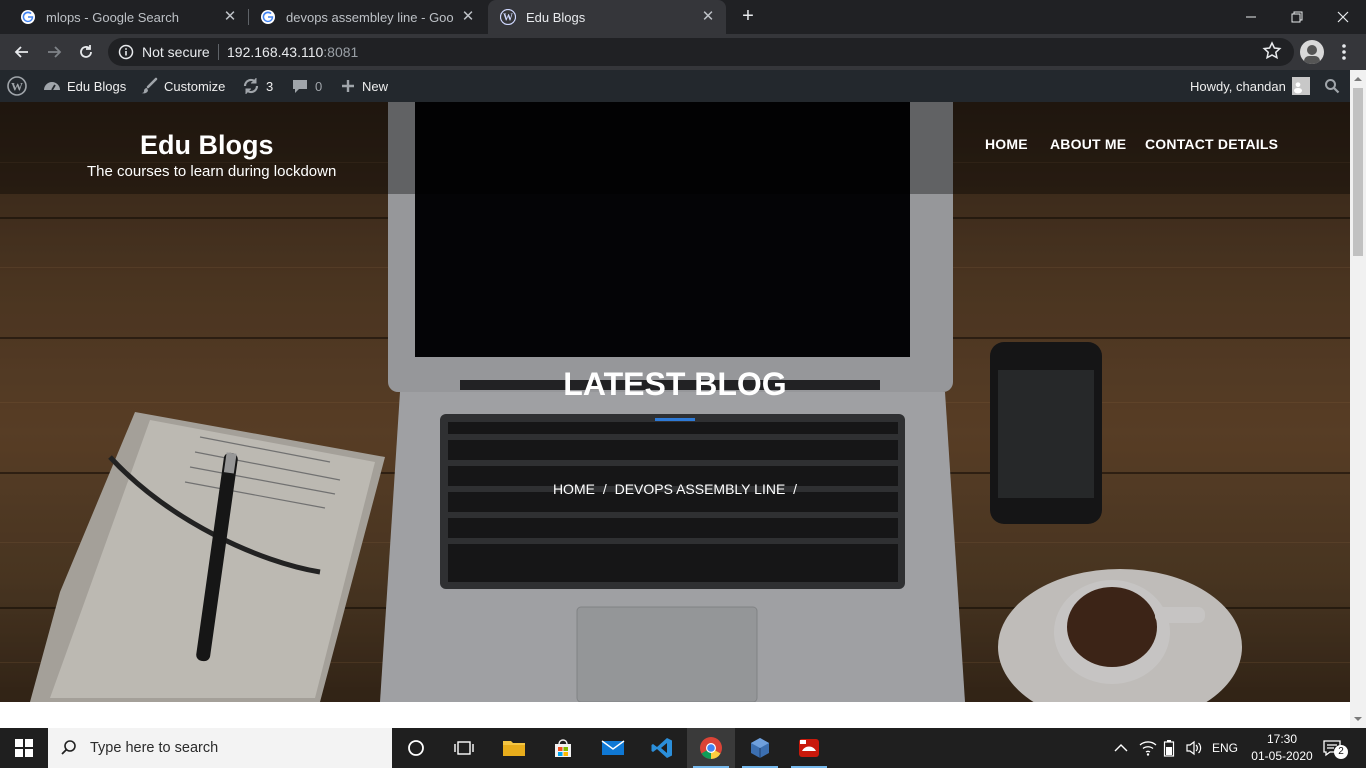 The width and height of the screenshot is (1366, 768). Describe the element at coordinates (1225, 748) in the screenshot. I see `input-language: ENG` at that location.